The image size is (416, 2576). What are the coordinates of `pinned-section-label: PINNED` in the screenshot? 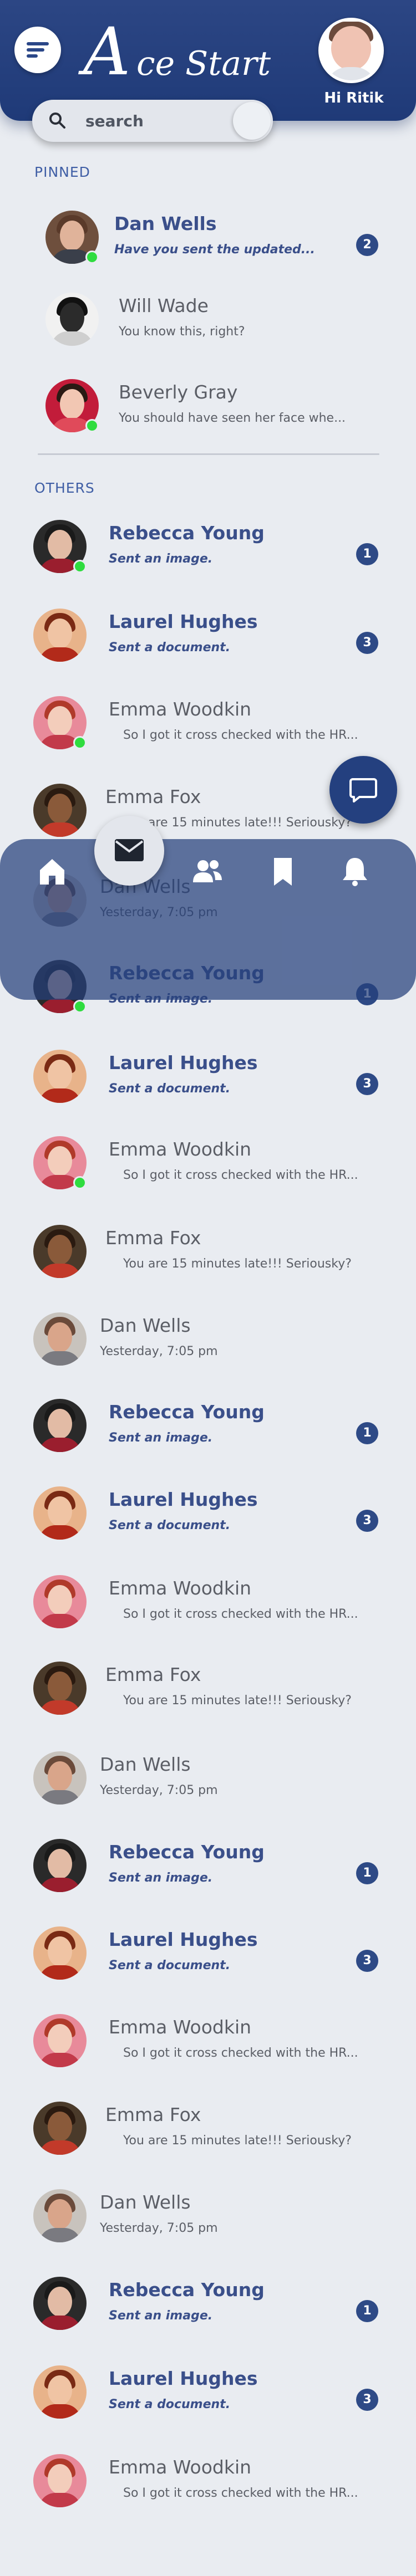 It's located at (62, 172).